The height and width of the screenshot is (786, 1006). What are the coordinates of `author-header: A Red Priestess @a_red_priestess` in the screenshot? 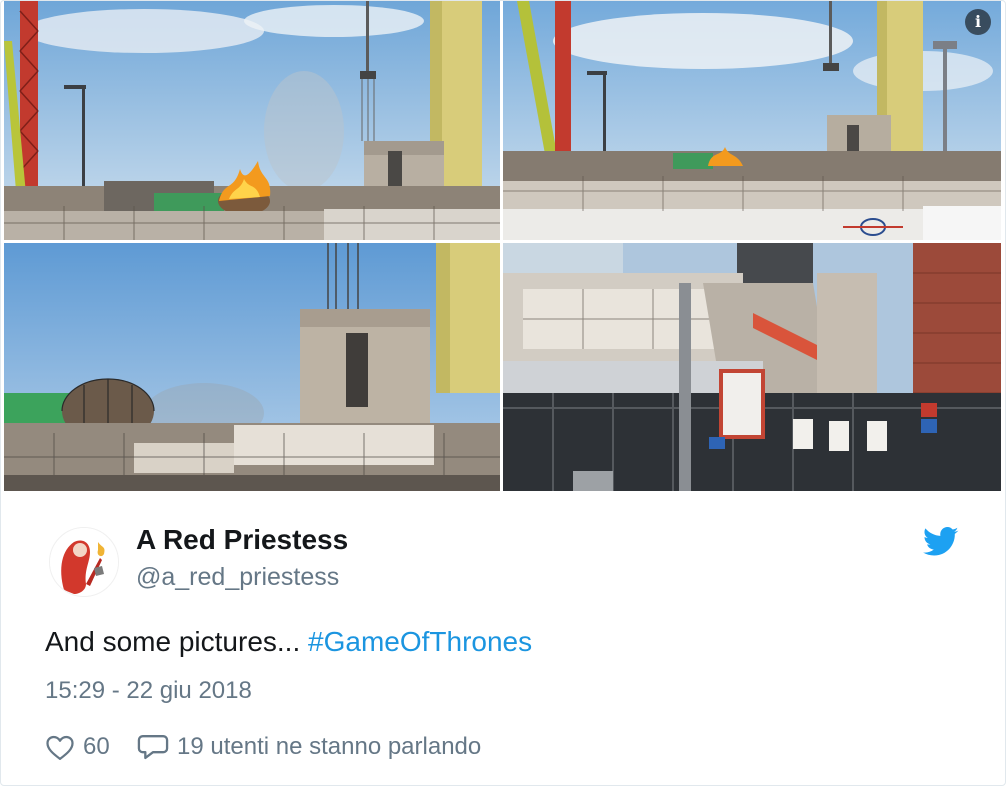 It's located at (509, 561).